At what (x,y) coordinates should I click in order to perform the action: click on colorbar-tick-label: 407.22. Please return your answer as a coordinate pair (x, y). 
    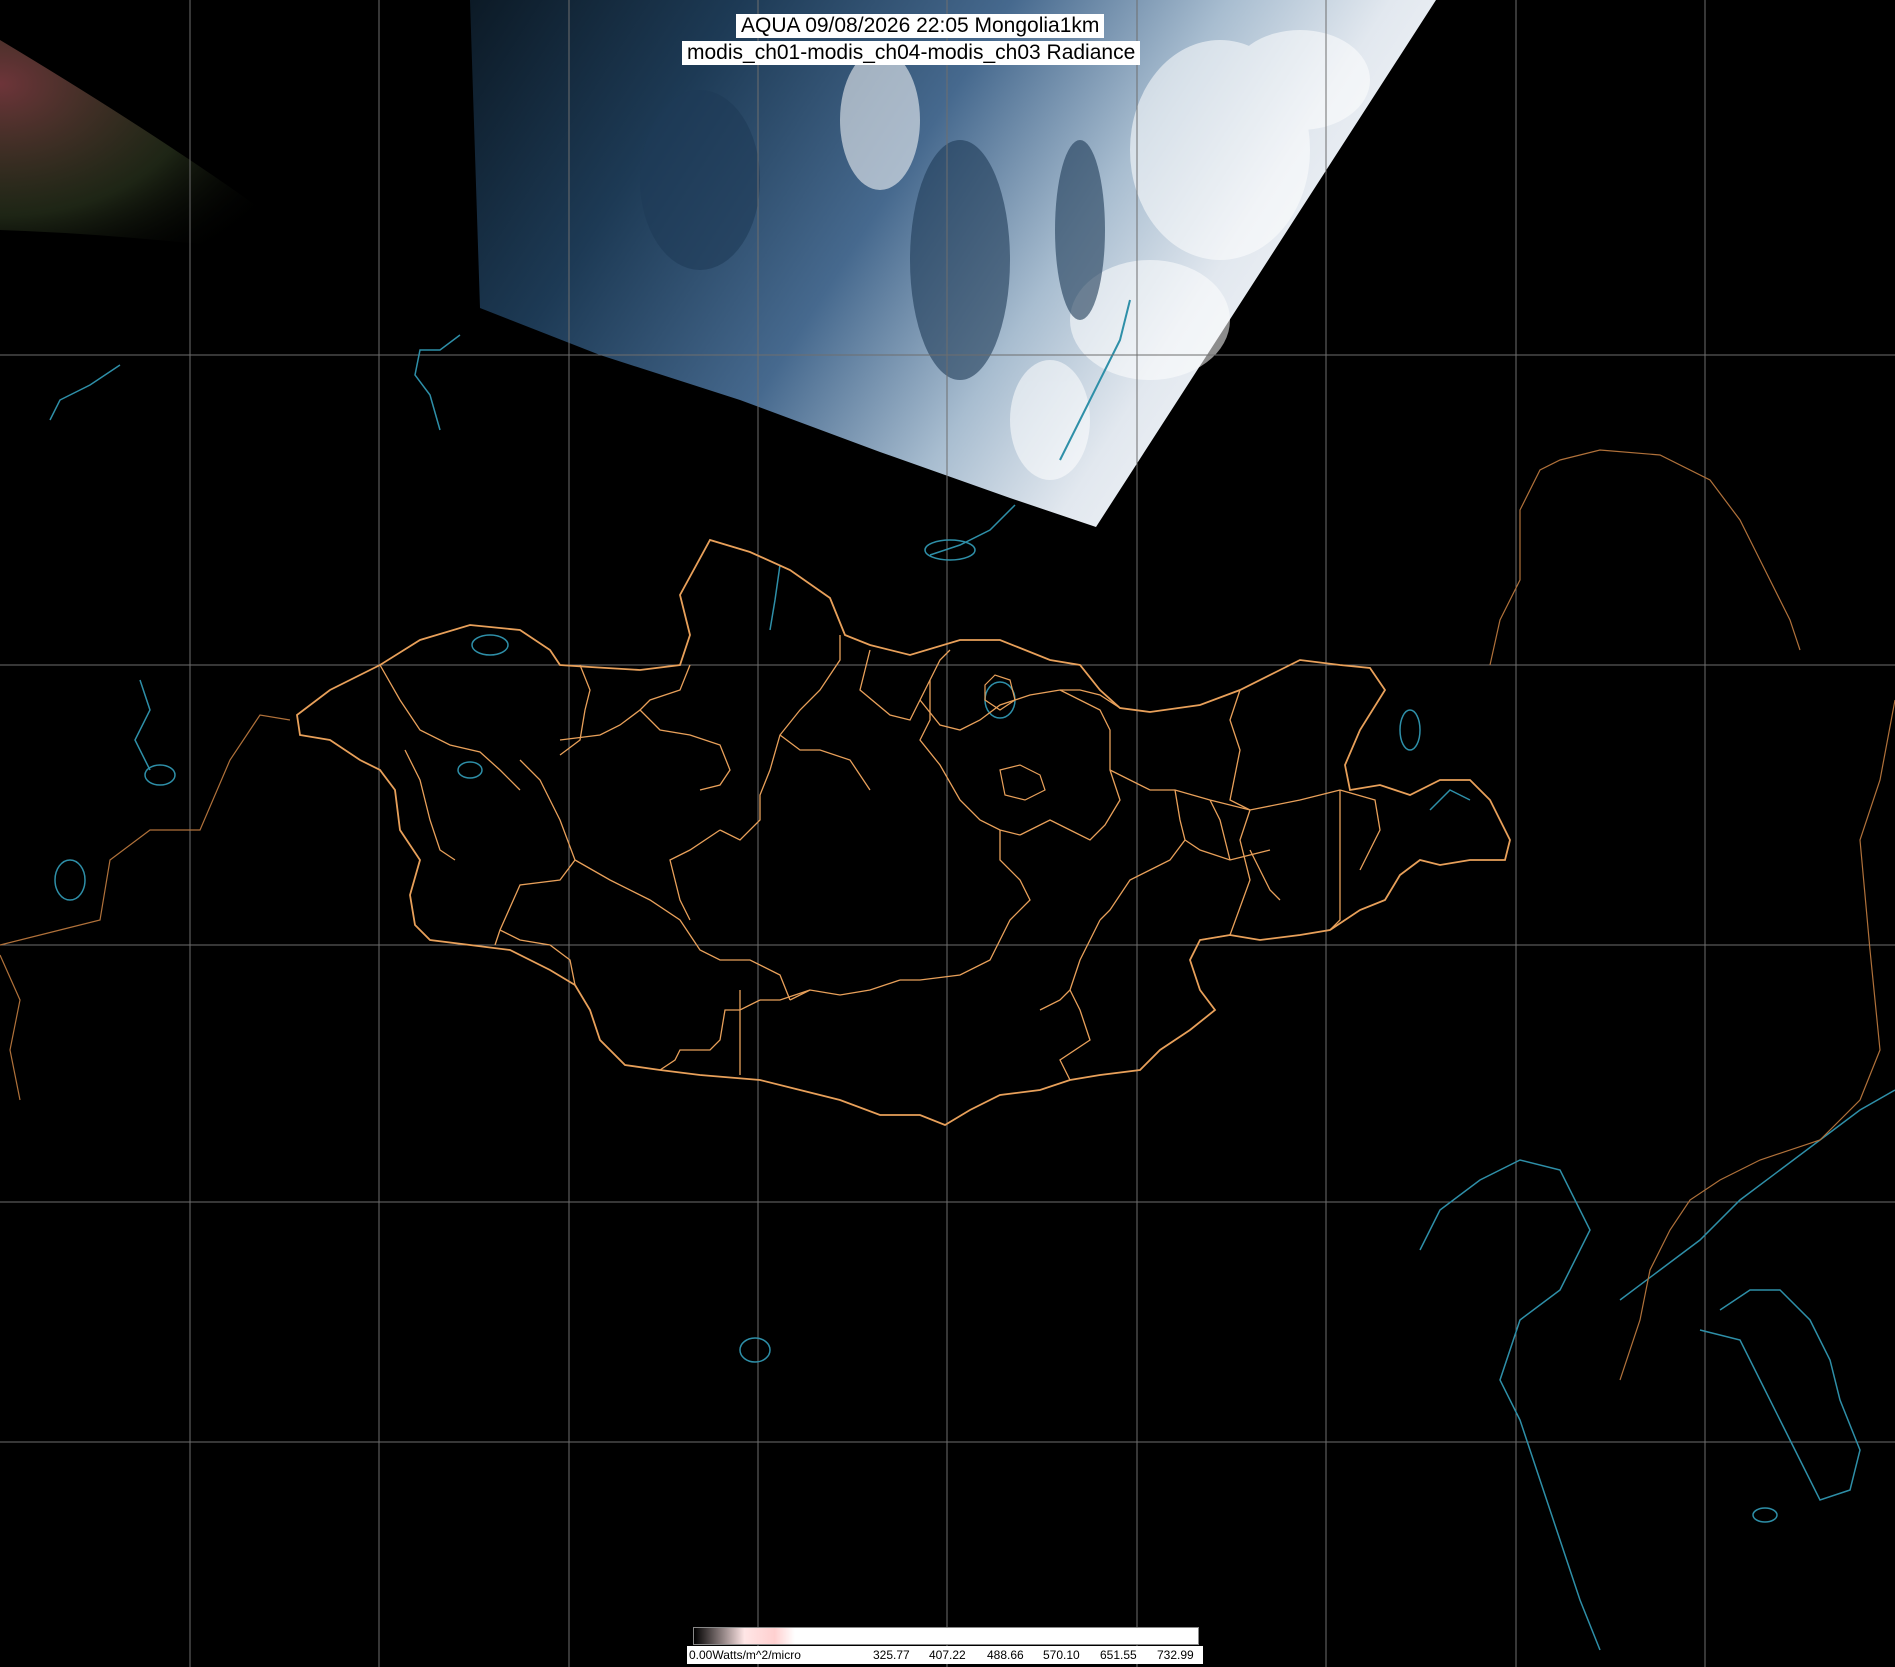
    Looking at the image, I should click on (947, 1655).